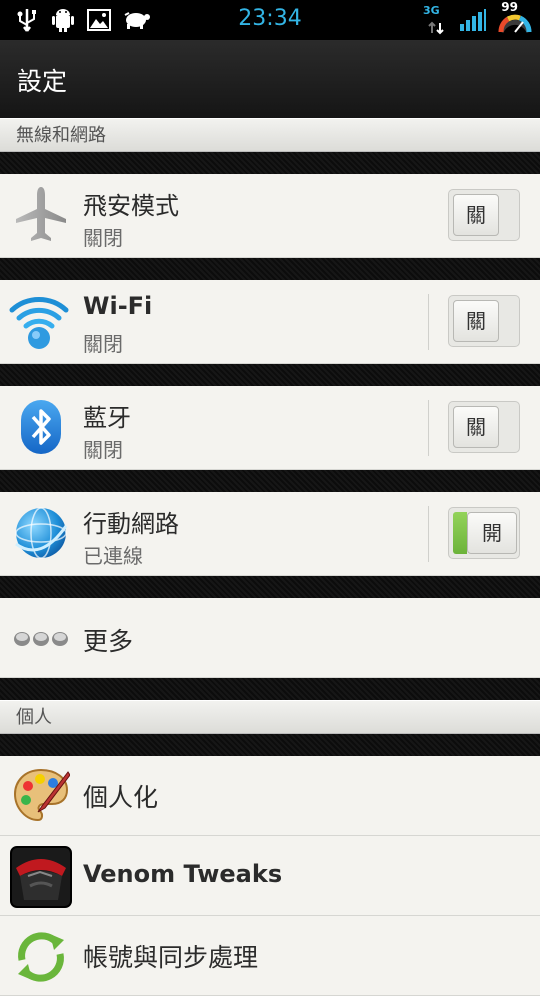 The height and width of the screenshot is (996, 540). Describe the element at coordinates (270, 717) in the screenshot. I see `section-header-personal: 個人` at that location.